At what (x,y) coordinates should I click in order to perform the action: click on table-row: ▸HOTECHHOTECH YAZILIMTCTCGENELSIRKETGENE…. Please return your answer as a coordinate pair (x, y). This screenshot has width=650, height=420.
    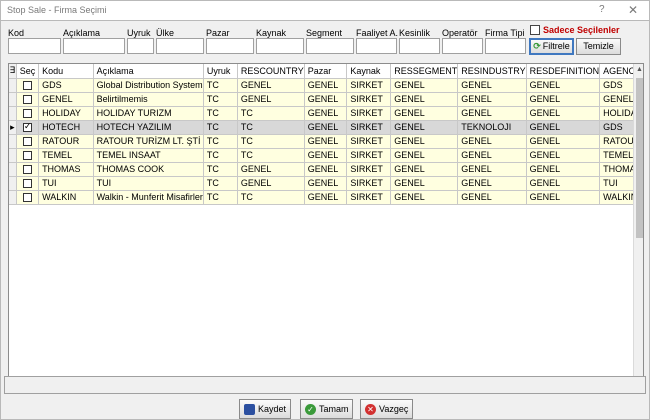
    Looking at the image, I should click on (326, 127).